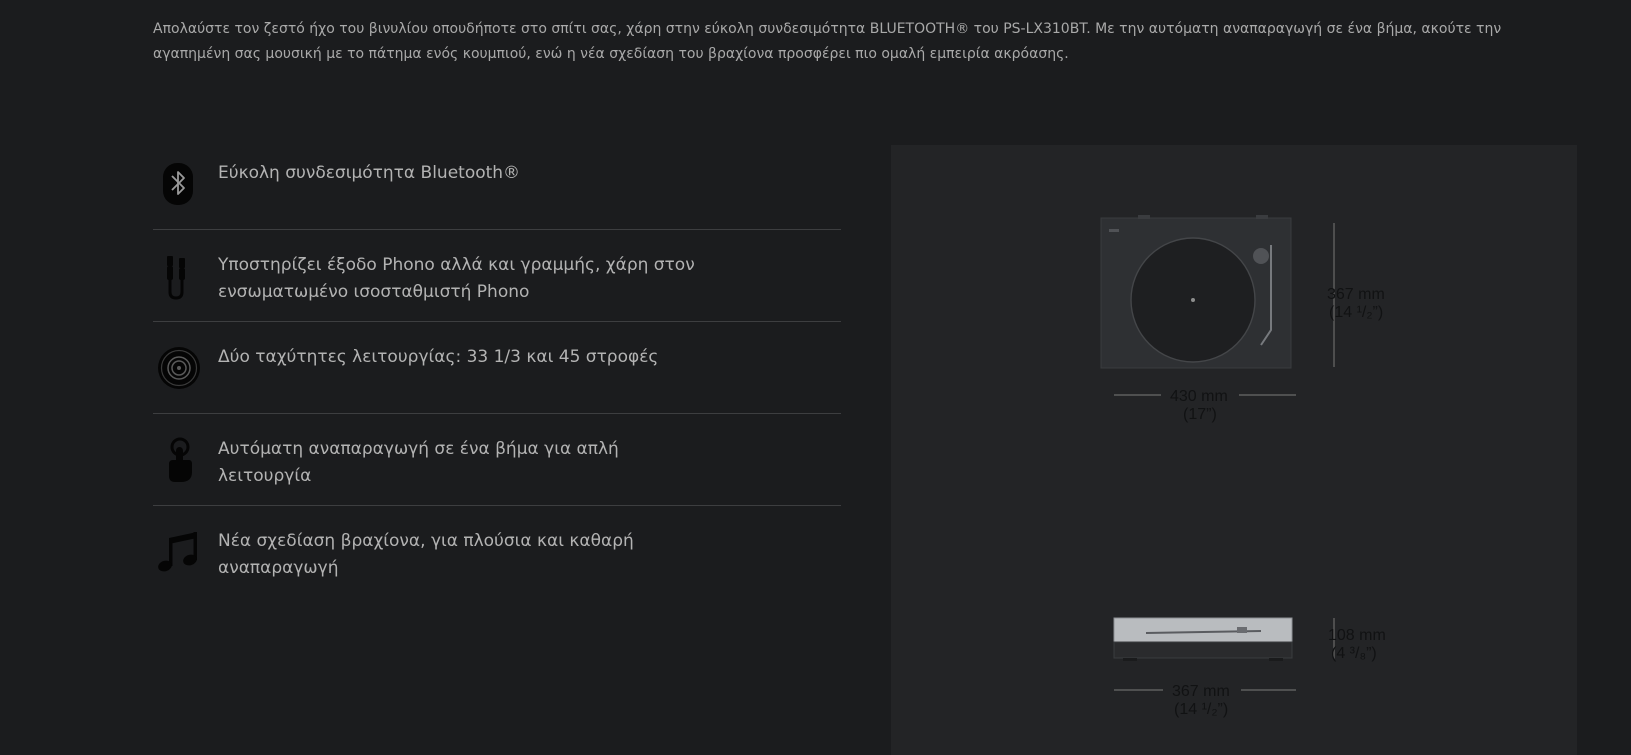 The height and width of the screenshot is (755, 1631). I want to click on top-width-inch-label: (17”), so click(1200, 414).